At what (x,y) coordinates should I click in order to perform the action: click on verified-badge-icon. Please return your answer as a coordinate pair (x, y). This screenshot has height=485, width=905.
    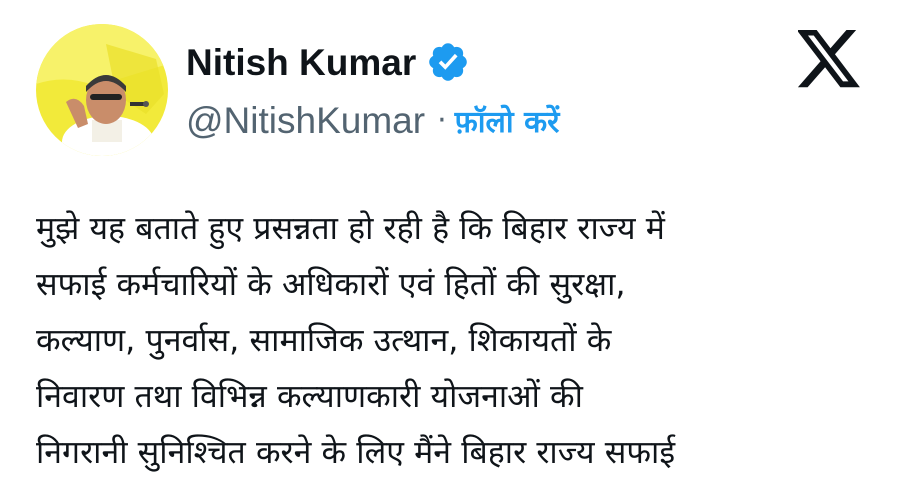
    Looking at the image, I should click on (448, 62).